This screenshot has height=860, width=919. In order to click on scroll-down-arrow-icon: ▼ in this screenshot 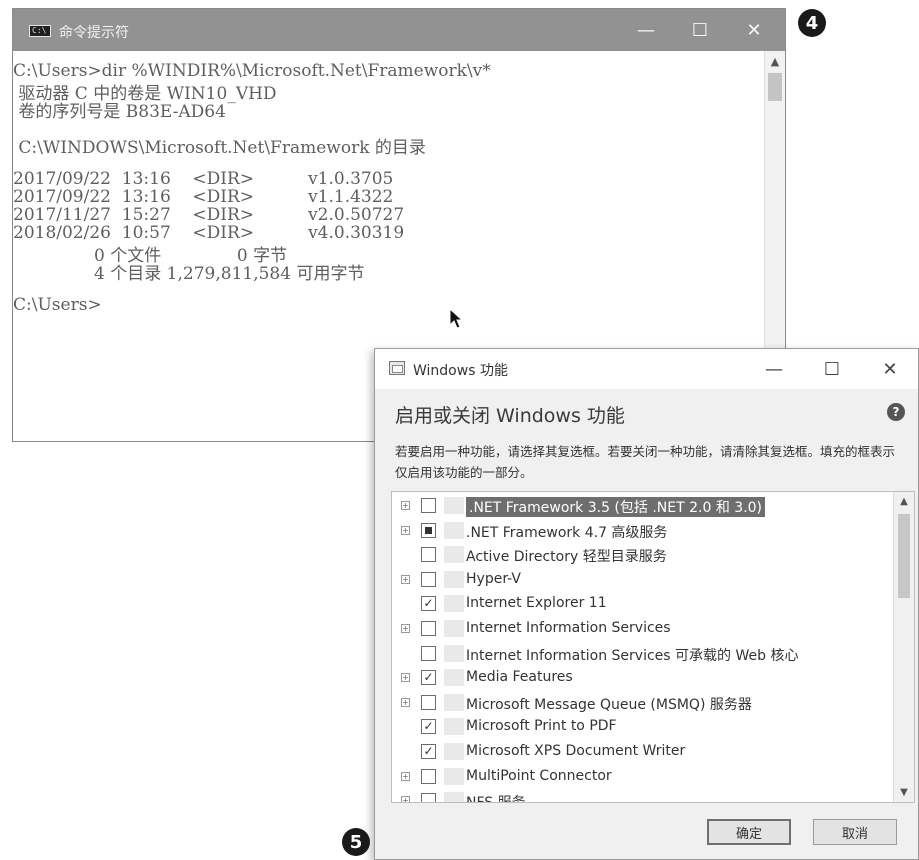, I will do `click(904, 792)`.